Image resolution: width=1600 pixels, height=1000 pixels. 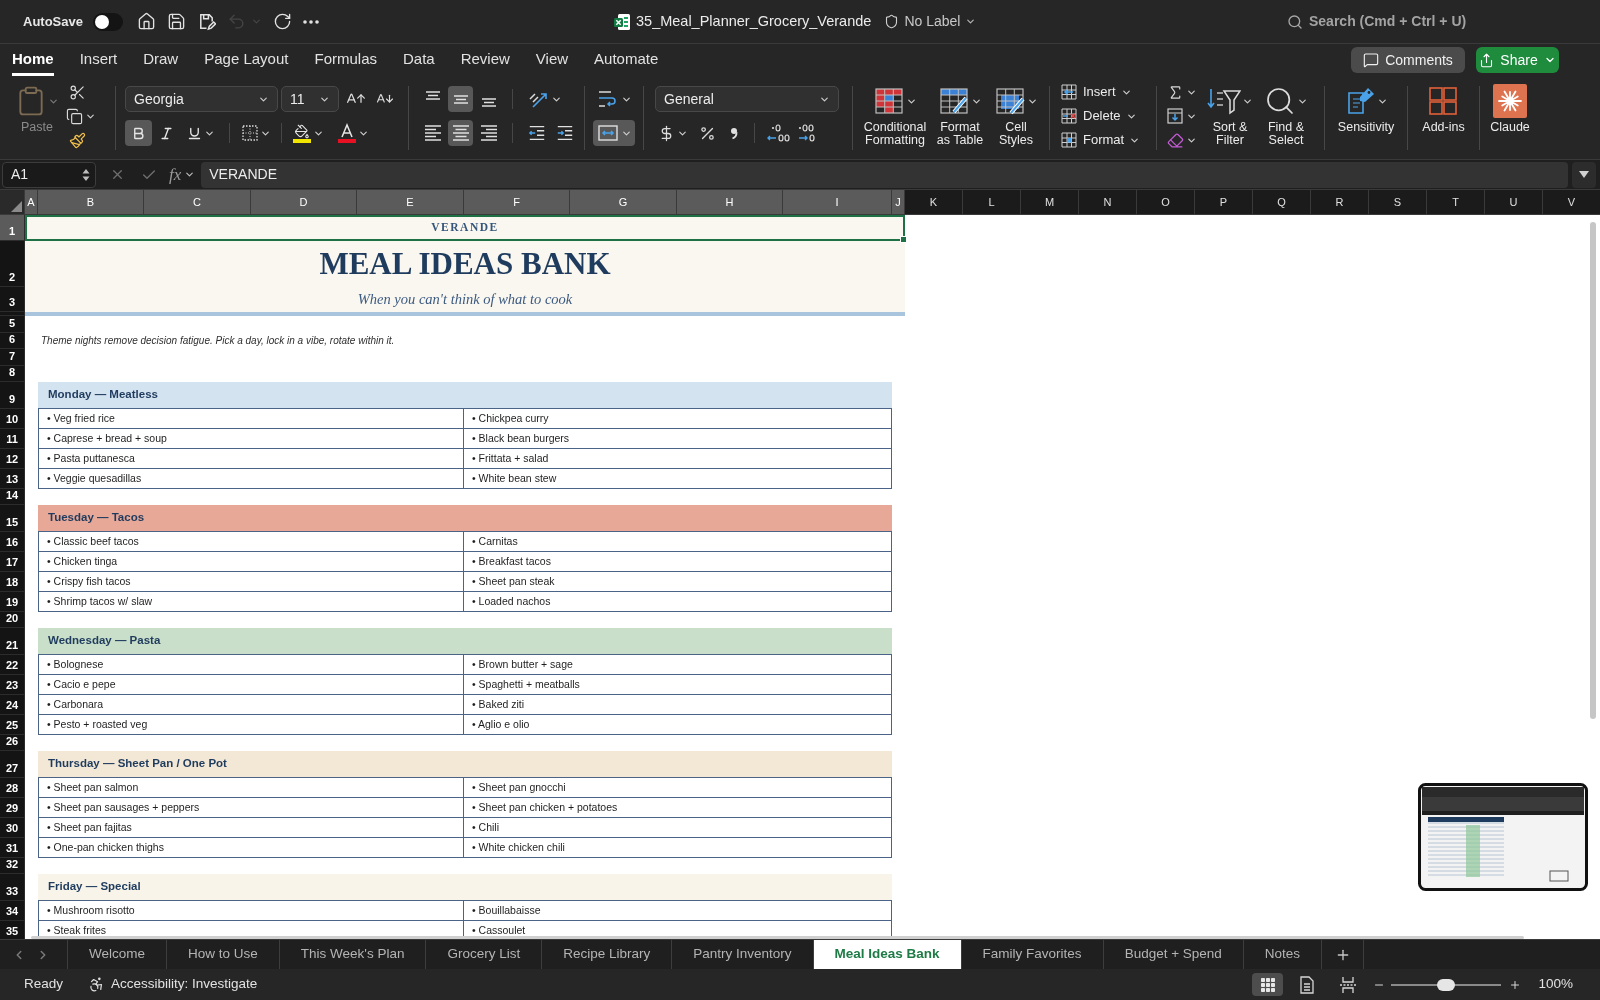 What do you see at coordinates (552, 60) in the screenshot?
I see `ribbon-tab: View` at bounding box center [552, 60].